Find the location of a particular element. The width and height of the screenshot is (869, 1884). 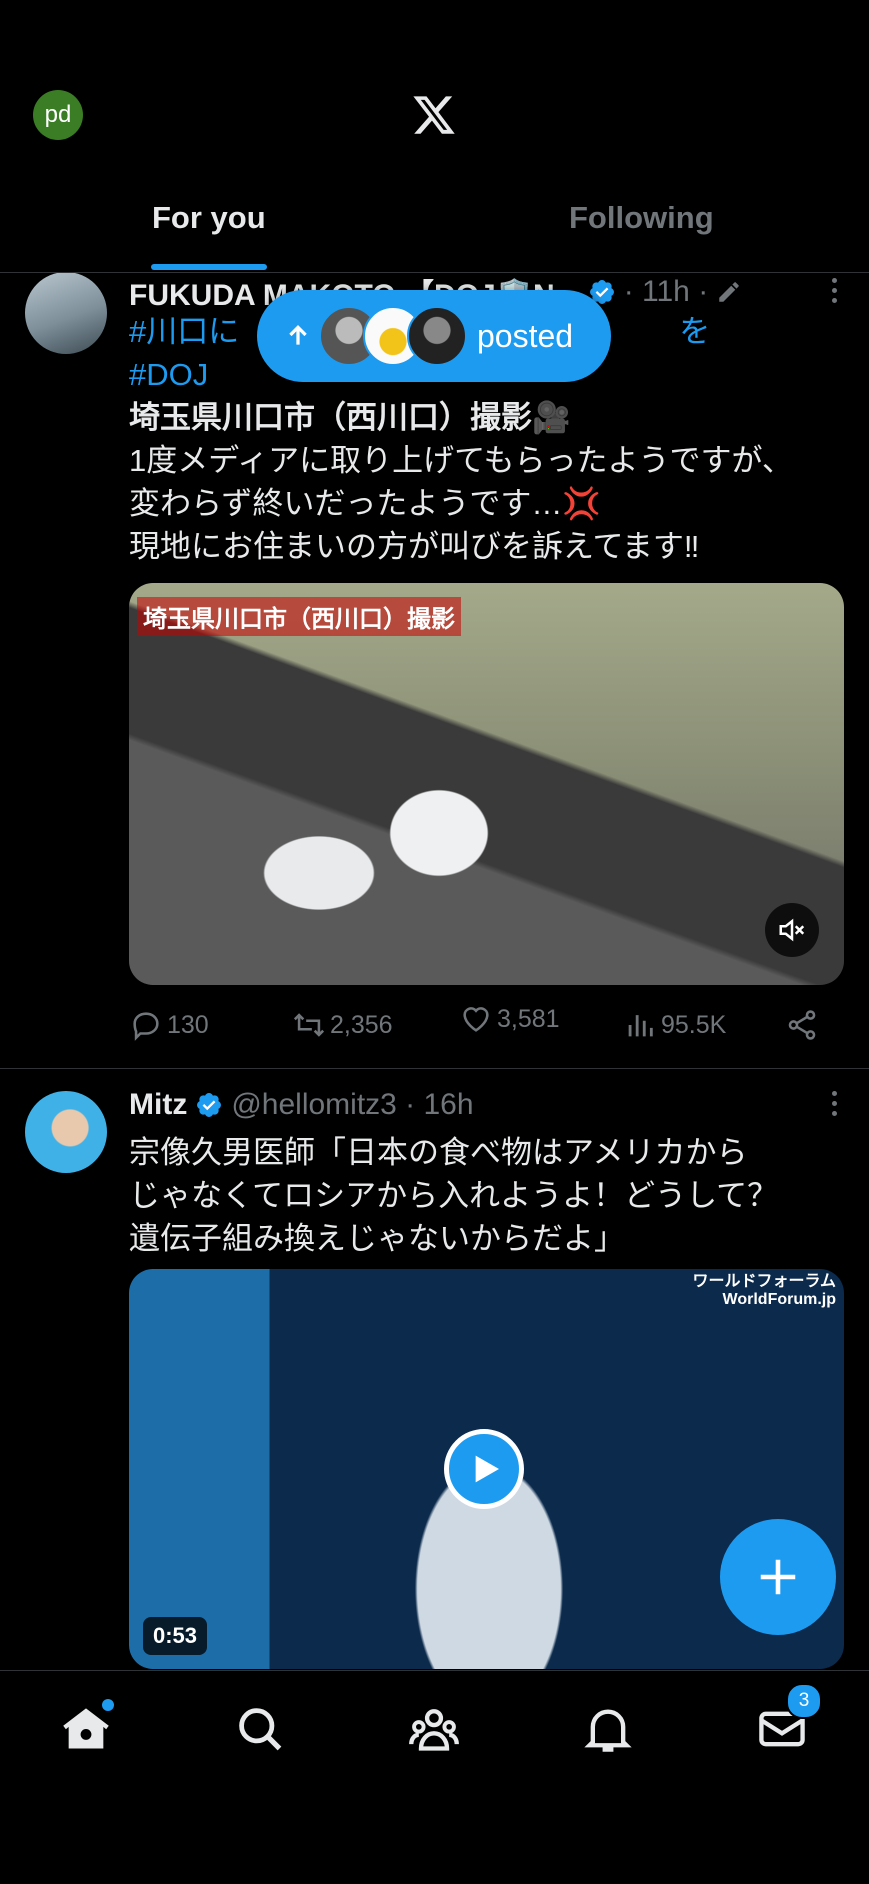

profile-avatar-button: pd is located at coordinates (58, 115).